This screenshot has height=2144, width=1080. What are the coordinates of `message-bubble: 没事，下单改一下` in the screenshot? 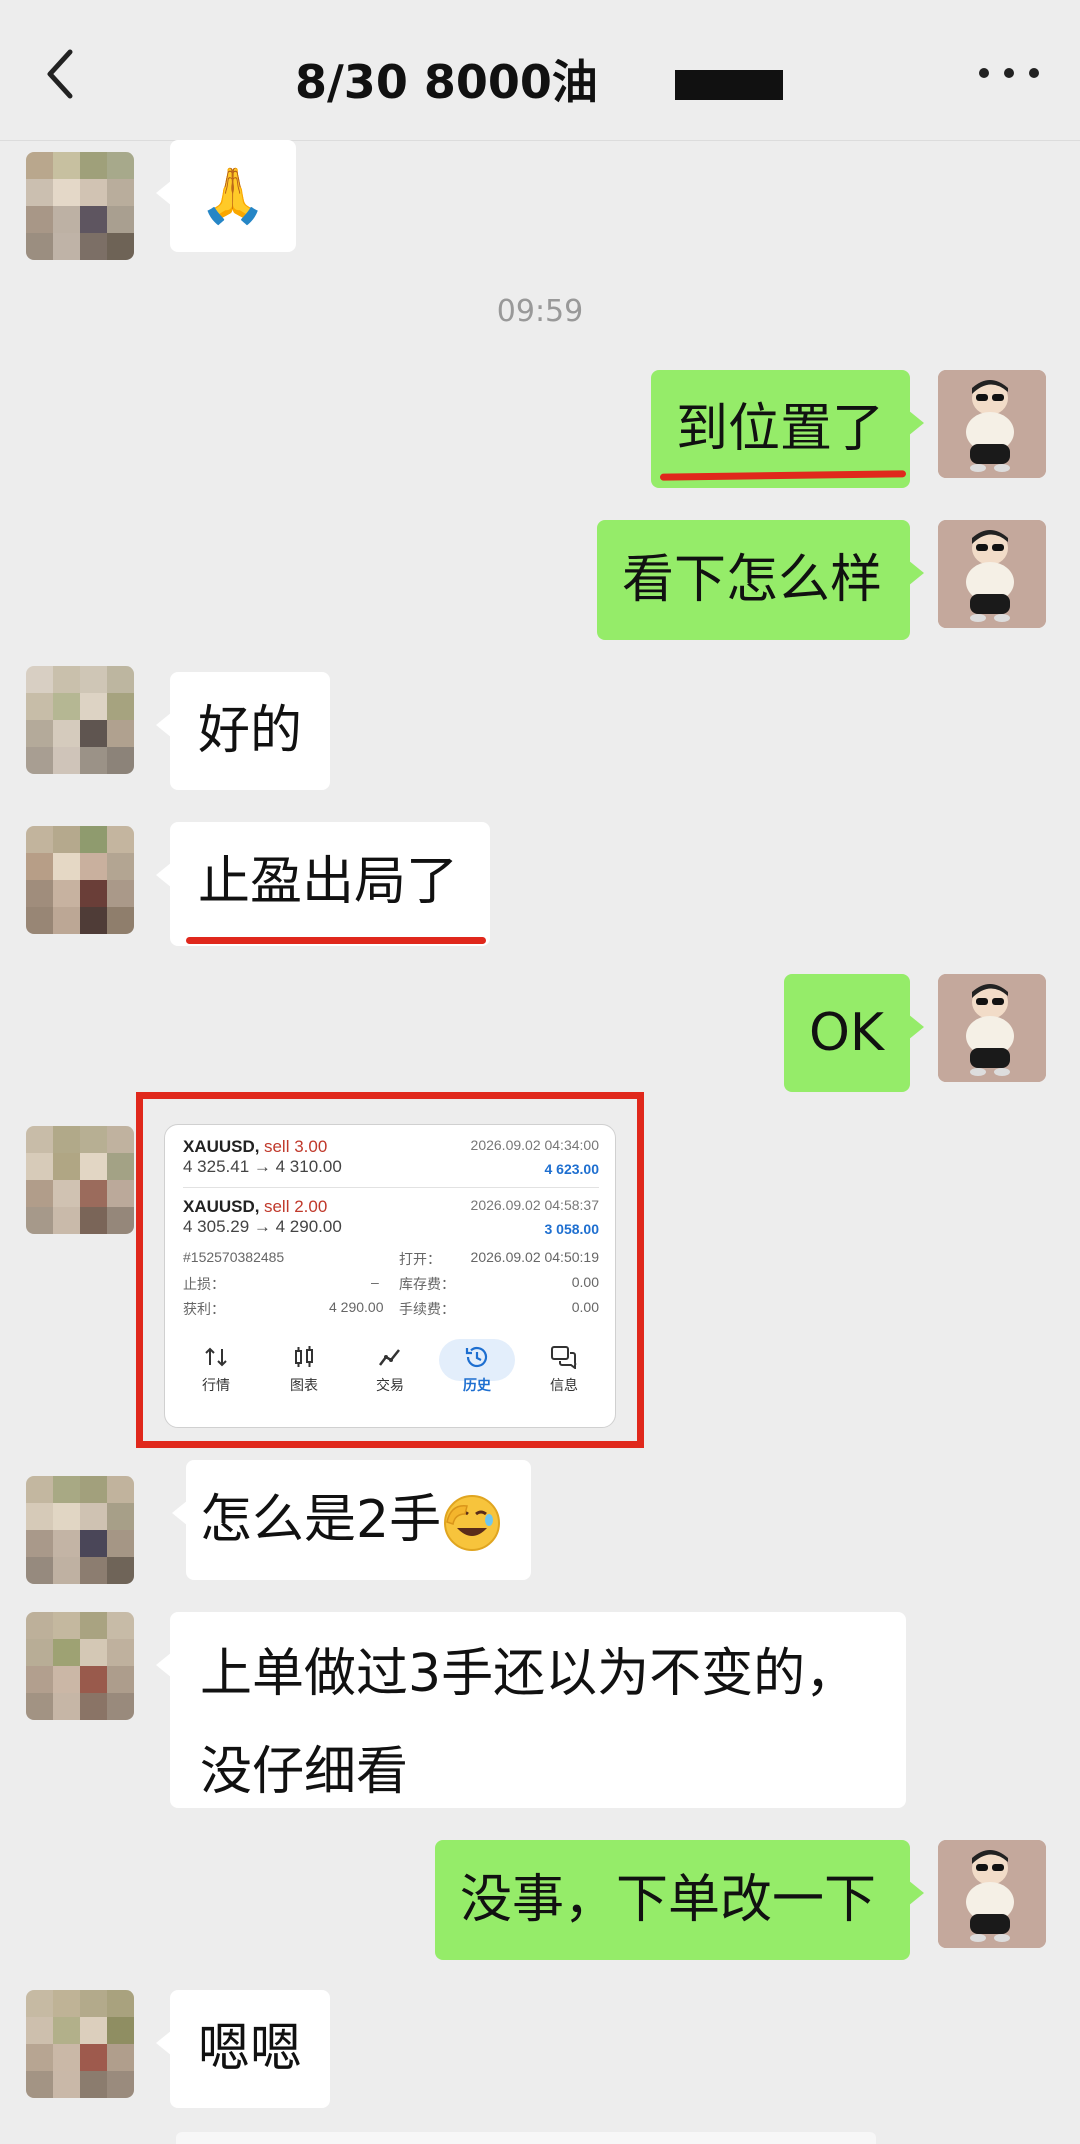 It's located at (679, 1900).